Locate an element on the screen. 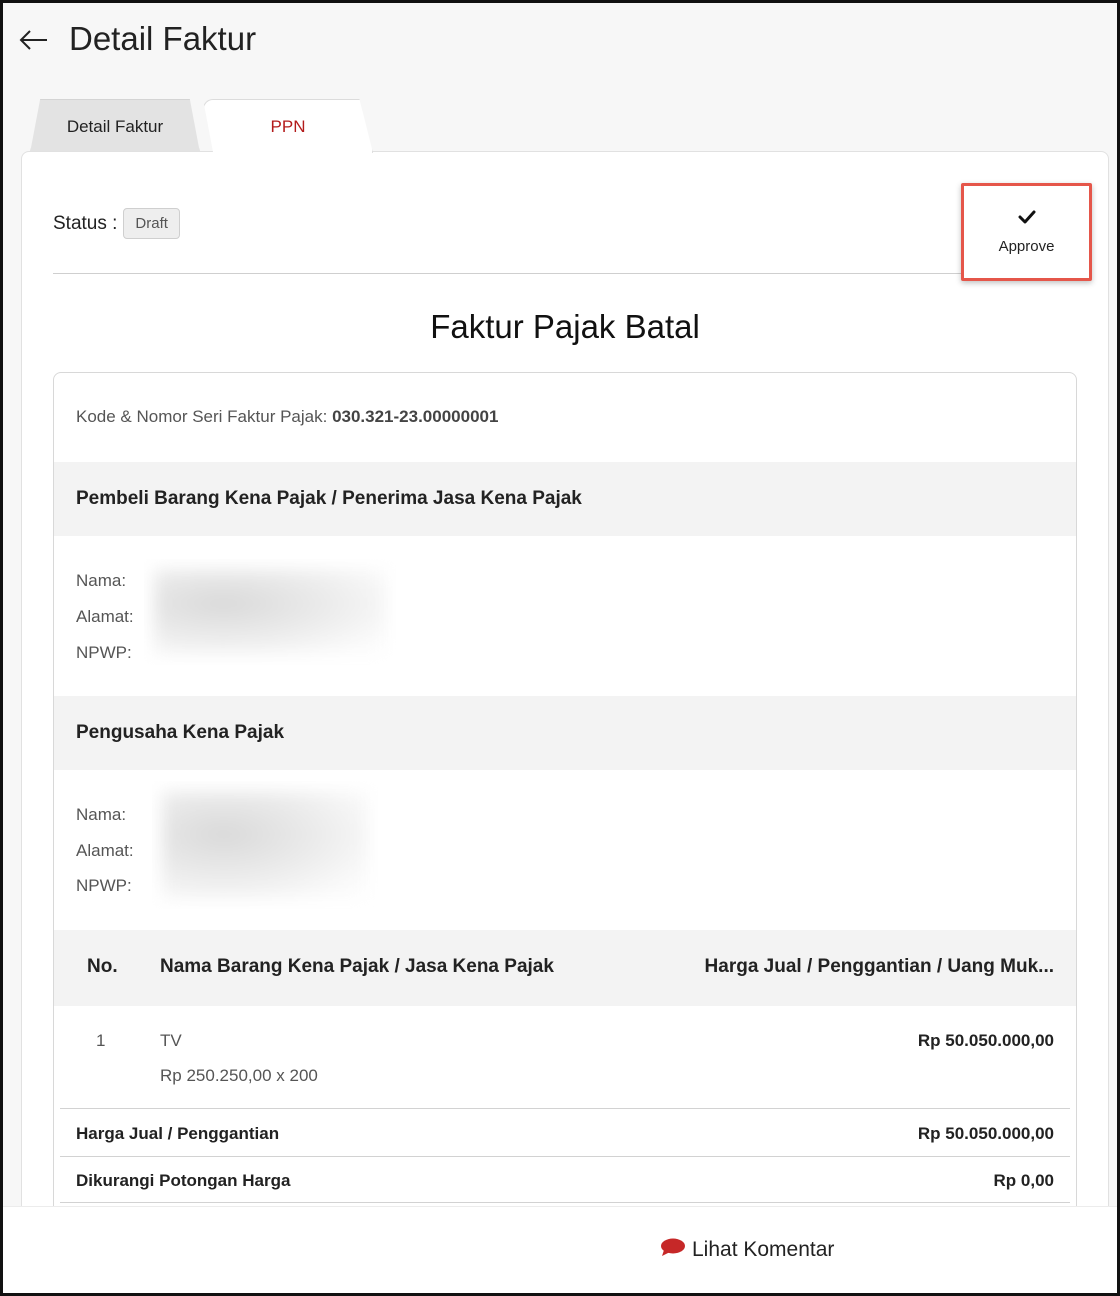 Image resolution: width=1120 pixels, height=1296 pixels. tab-label: PPN is located at coordinates (288, 126).